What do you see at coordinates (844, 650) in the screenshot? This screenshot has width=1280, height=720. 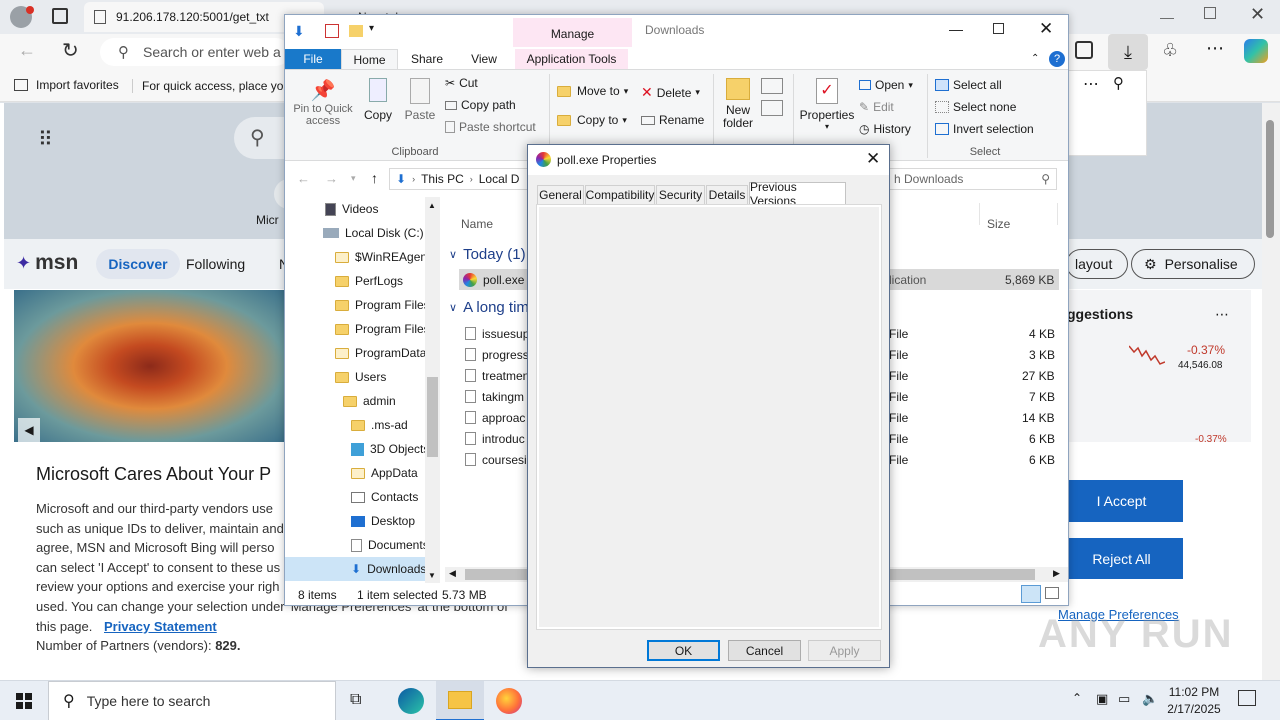 I see `apply-button: Apply` at bounding box center [844, 650].